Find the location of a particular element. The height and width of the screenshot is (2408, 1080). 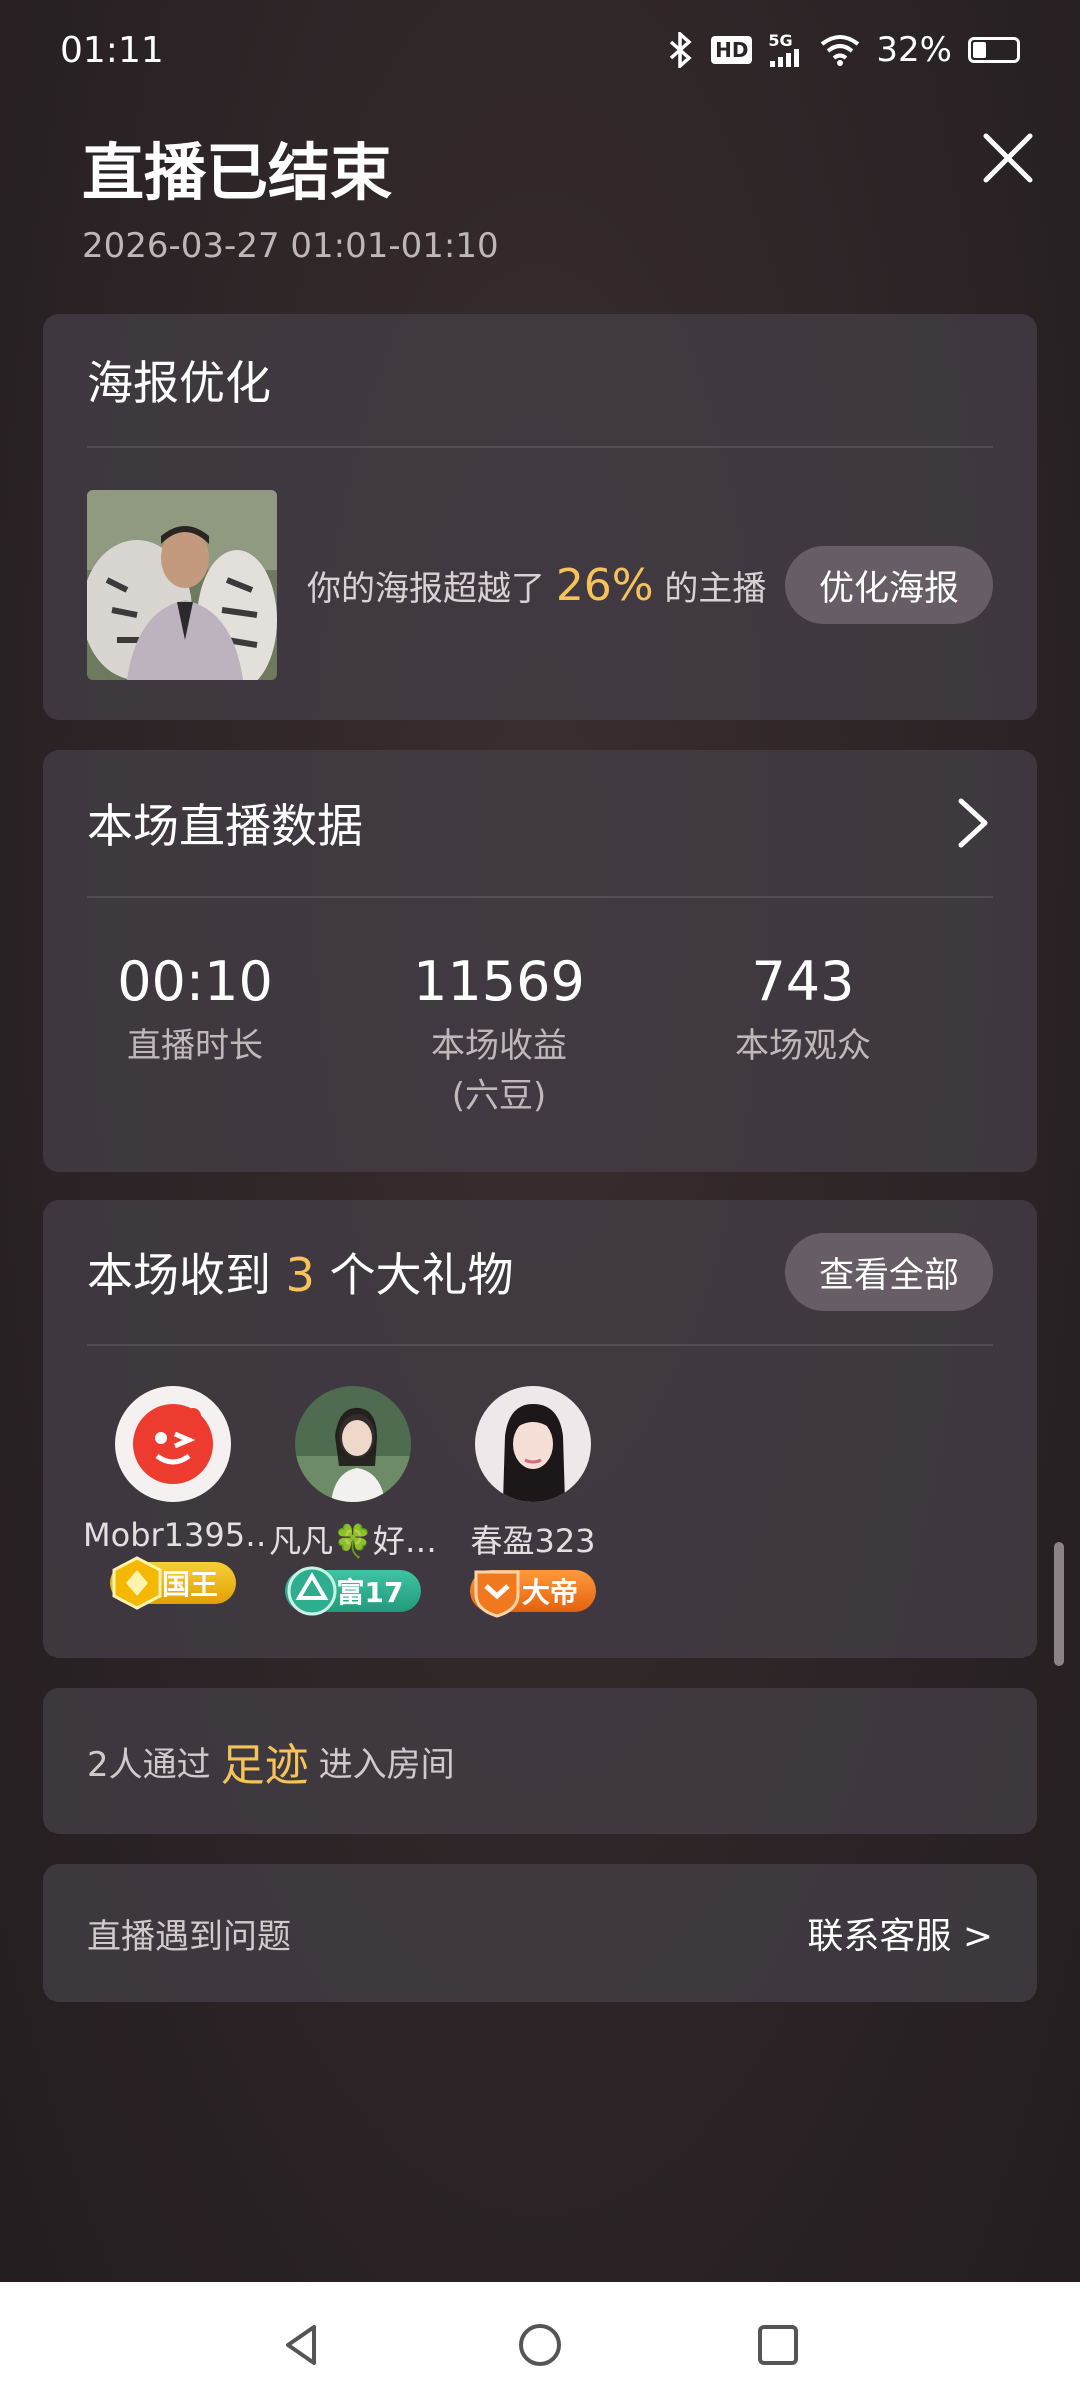

stat-value: 743 is located at coordinates (803, 981).